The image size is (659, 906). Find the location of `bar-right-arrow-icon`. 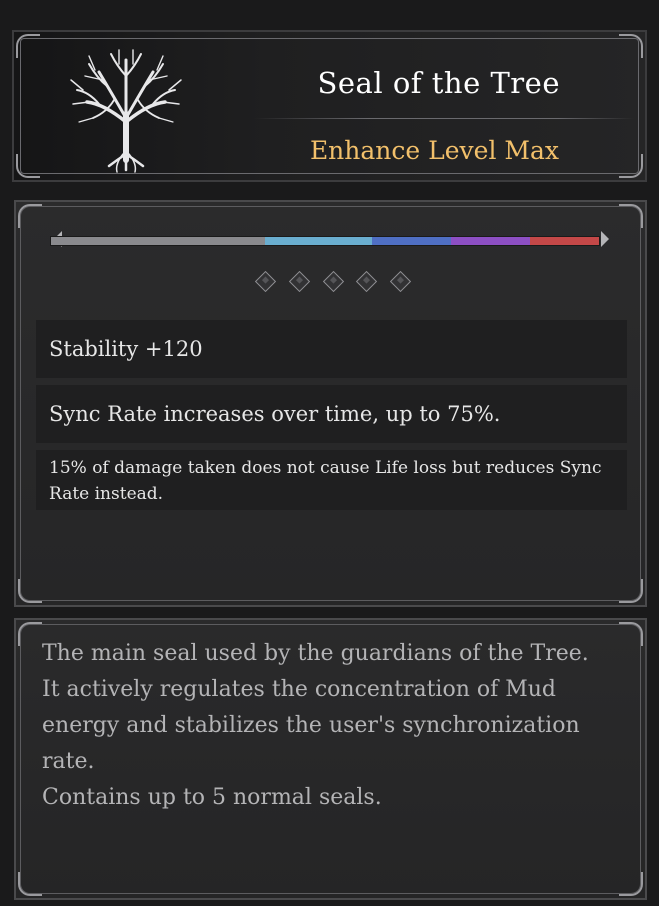

bar-right-arrow-icon is located at coordinates (605, 239).